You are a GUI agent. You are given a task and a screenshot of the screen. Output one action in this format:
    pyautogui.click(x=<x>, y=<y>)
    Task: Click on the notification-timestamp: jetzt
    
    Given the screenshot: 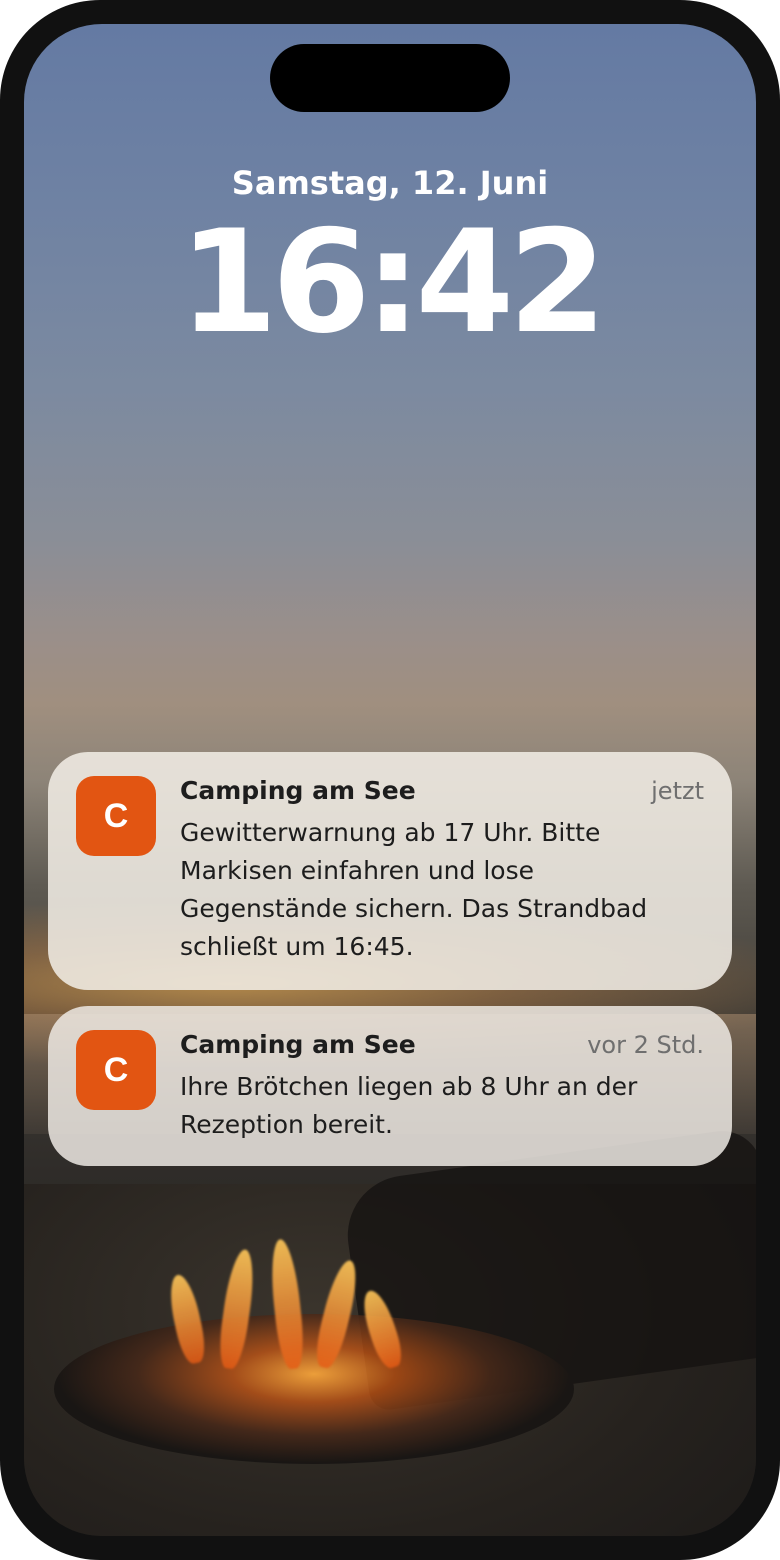 What is the action you would take?
    pyautogui.click(x=677, y=791)
    